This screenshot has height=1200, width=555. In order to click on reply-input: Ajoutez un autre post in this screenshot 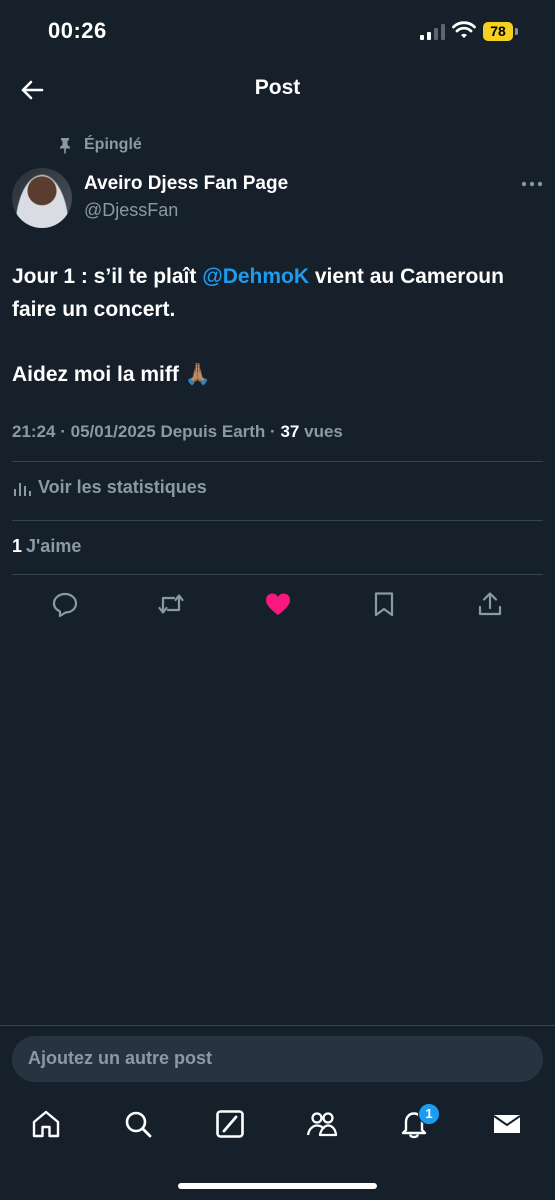, I will do `click(277, 1059)`.